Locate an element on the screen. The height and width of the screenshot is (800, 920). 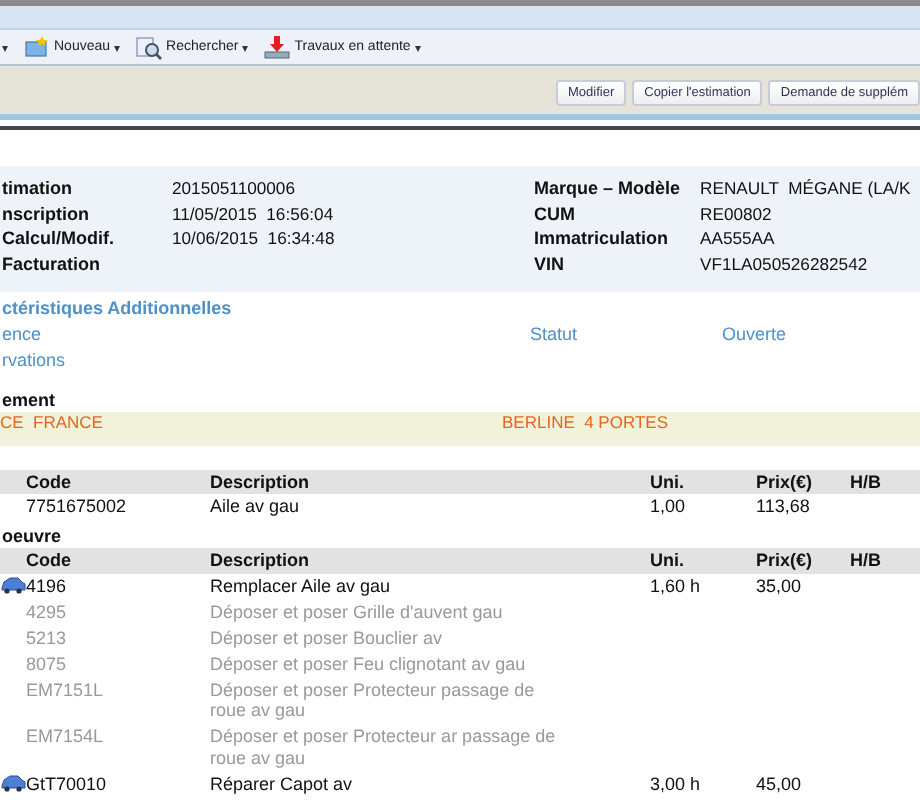
field-value: AA555AA is located at coordinates (738, 239).